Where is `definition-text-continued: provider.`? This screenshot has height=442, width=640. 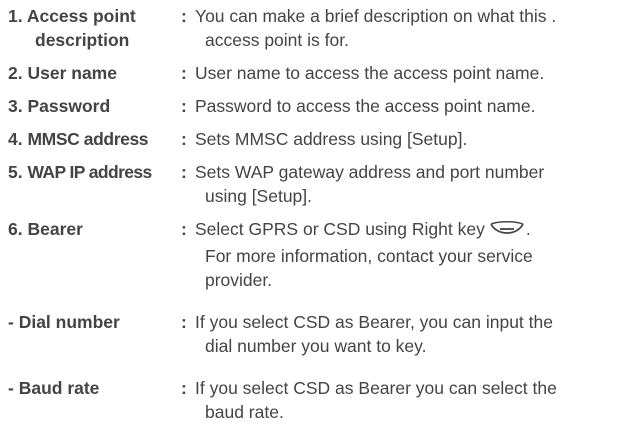 definition-text-continued: provider. is located at coordinates (239, 280).